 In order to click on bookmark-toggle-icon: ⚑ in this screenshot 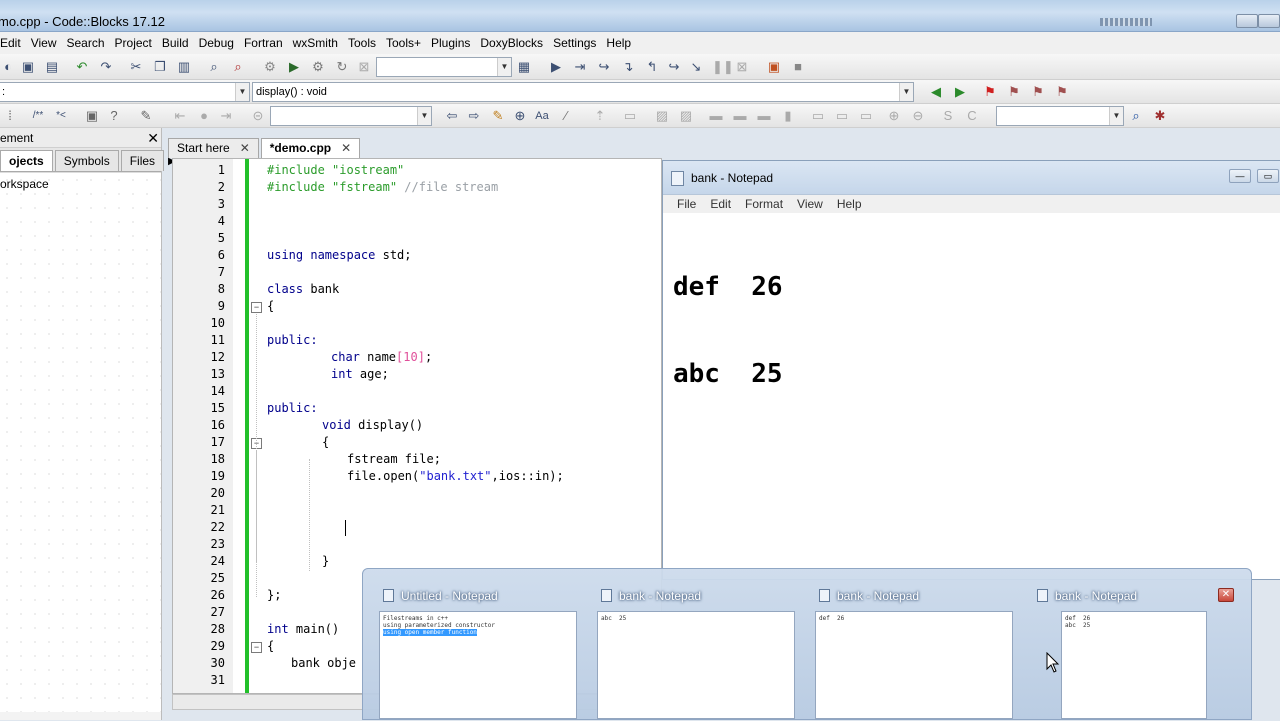, I will do `click(990, 92)`.